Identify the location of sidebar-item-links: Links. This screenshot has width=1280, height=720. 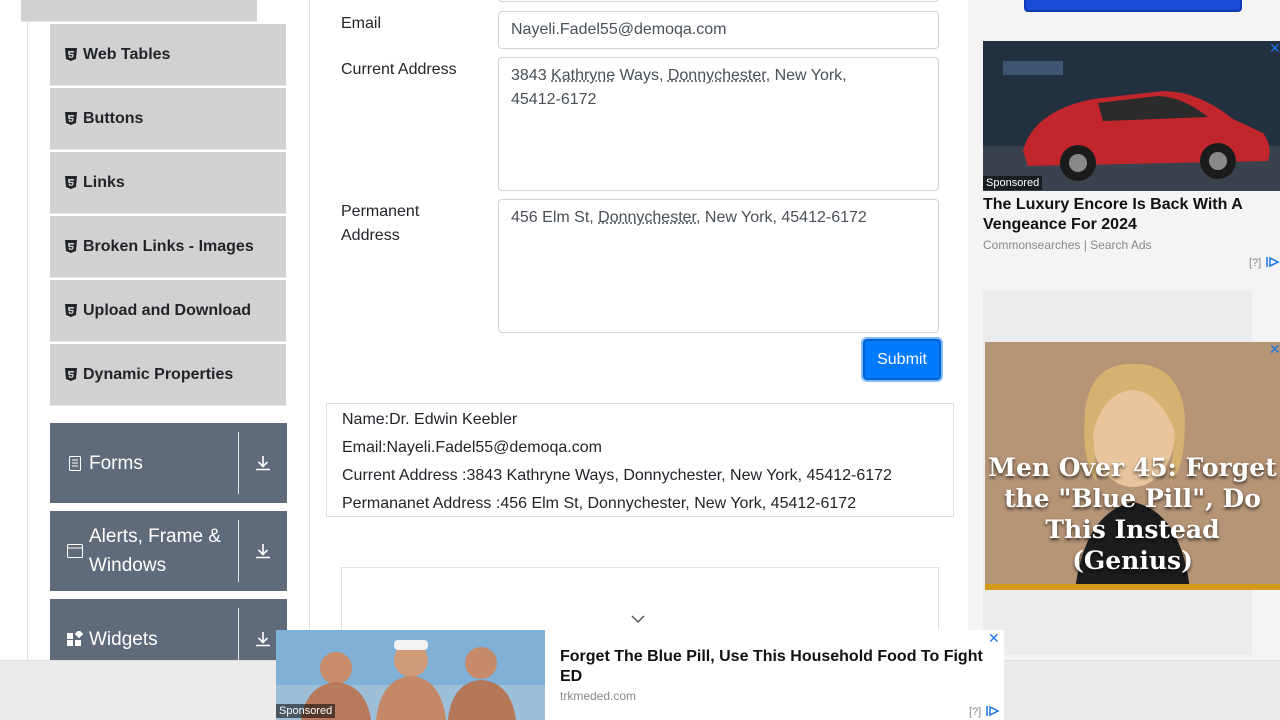
(168, 183).